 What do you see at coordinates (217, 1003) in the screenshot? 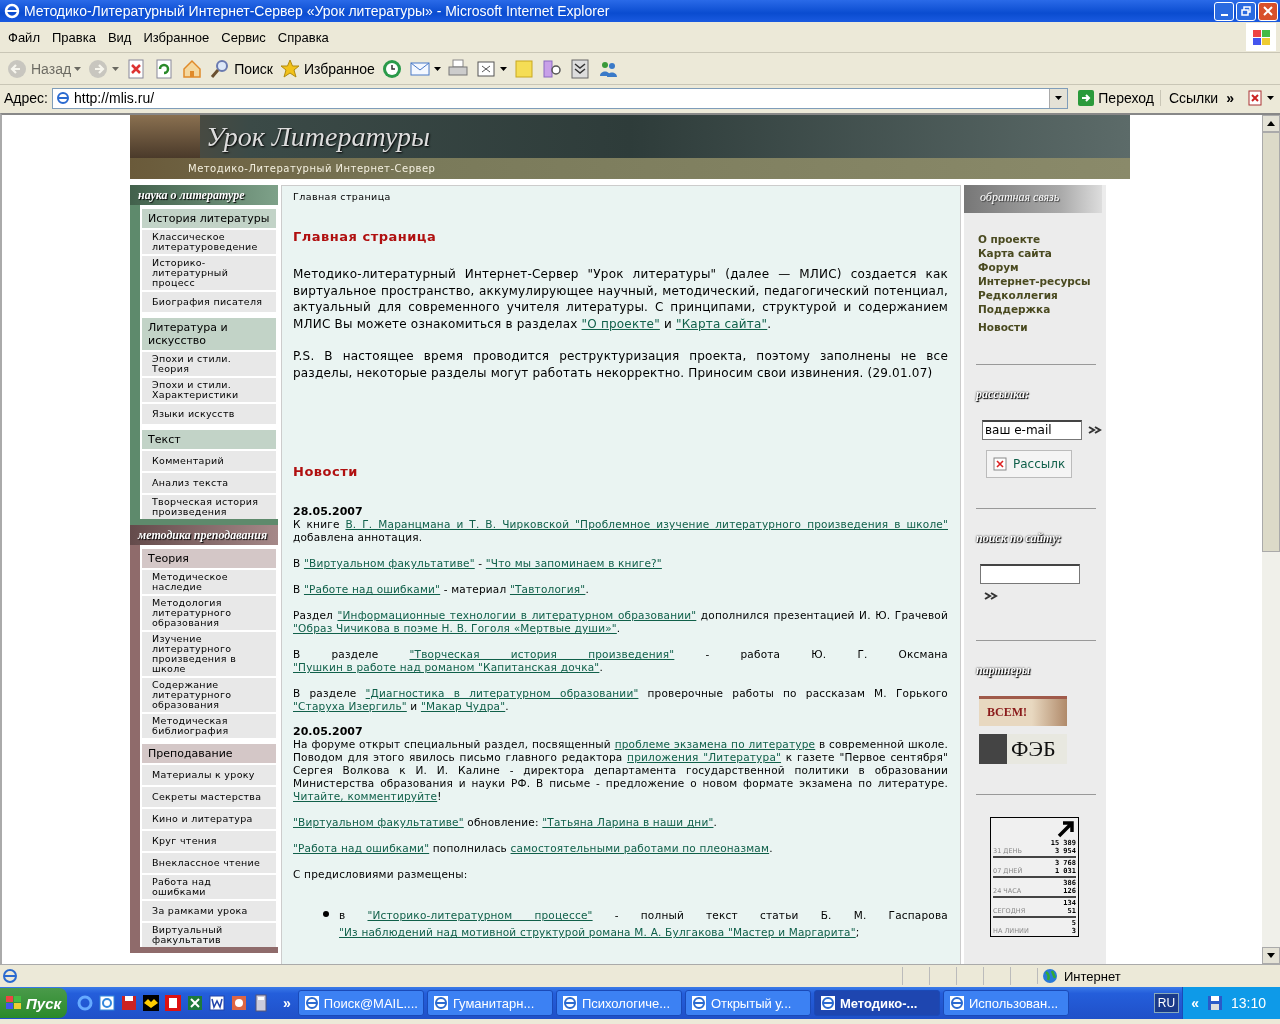
I see `document-icon` at bounding box center [217, 1003].